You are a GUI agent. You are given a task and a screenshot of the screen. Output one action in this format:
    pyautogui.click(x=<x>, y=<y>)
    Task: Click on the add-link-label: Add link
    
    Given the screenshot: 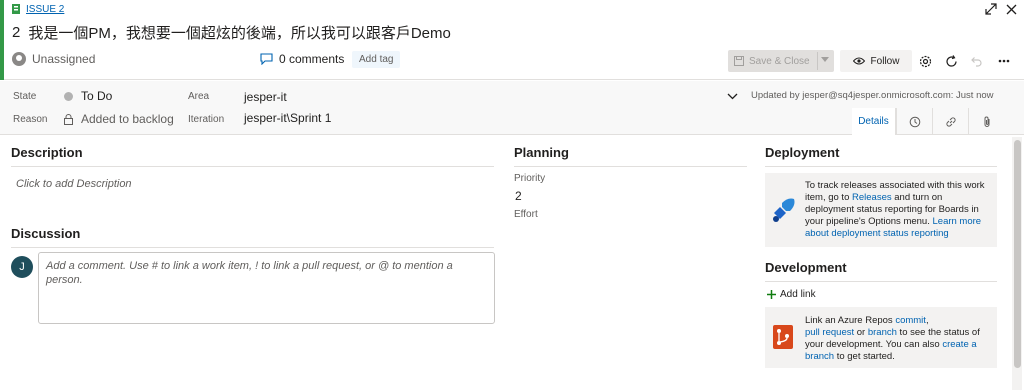 What is the action you would take?
    pyautogui.click(x=798, y=294)
    